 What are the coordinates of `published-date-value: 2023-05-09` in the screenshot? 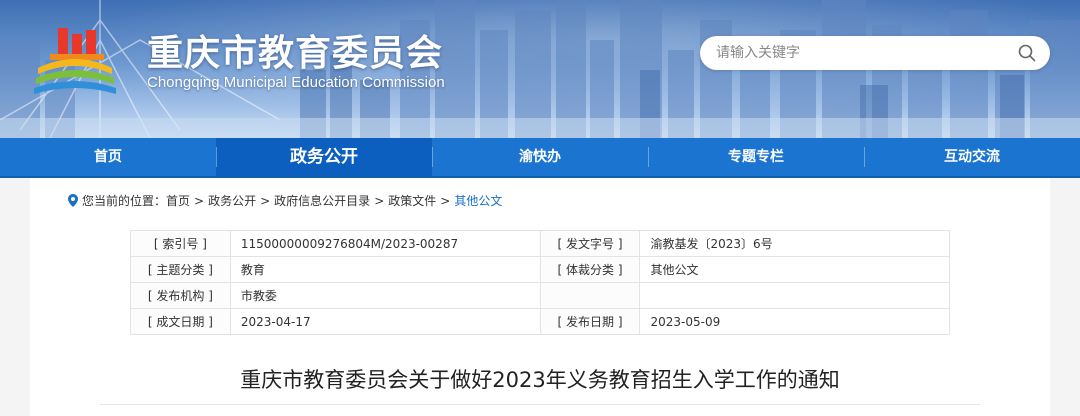 It's located at (794, 321).